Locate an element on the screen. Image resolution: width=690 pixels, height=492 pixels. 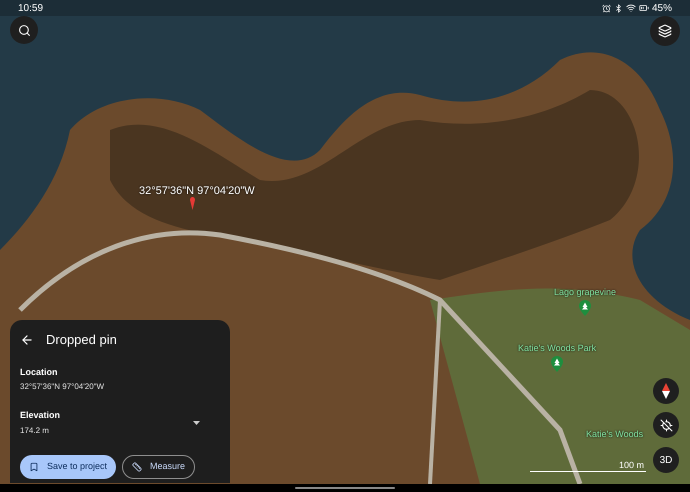
battery-icon is located at coordinates (643, 8).